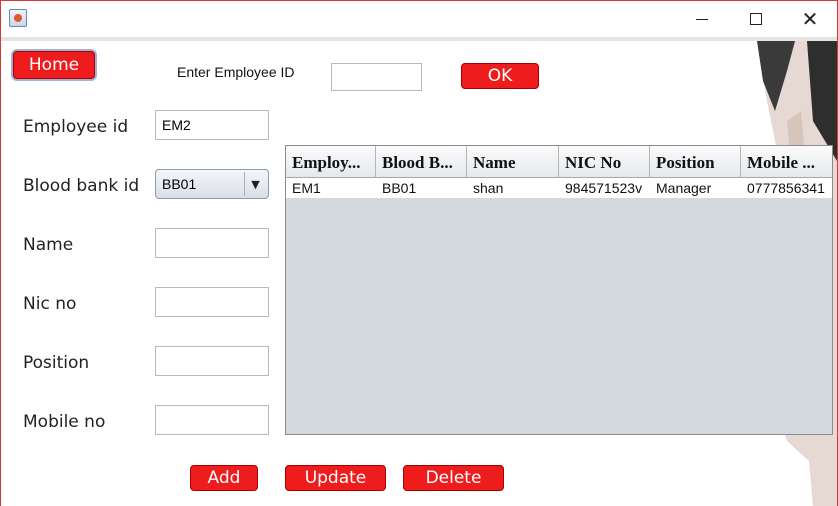  Describe the element at coordinates (212, 420) in the screenshot. I see `mobile-no-field` at that location.